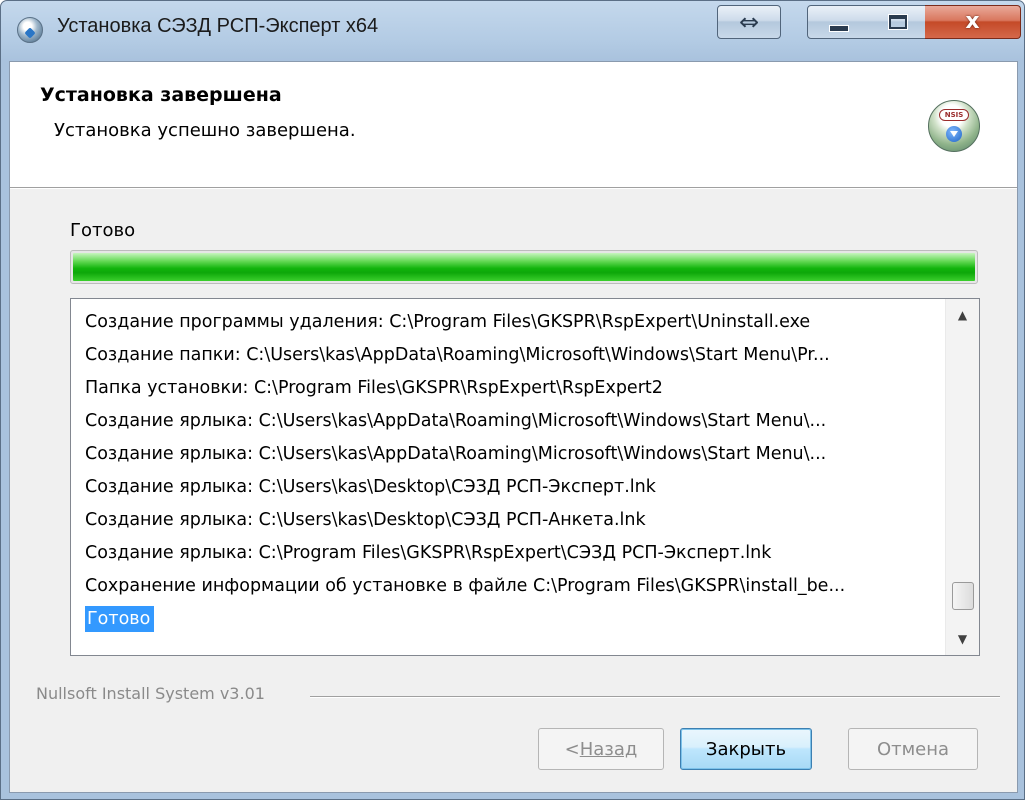 This screenshot has width=1025, height=800. I want to click on maximize-icon, so click(897, 22).